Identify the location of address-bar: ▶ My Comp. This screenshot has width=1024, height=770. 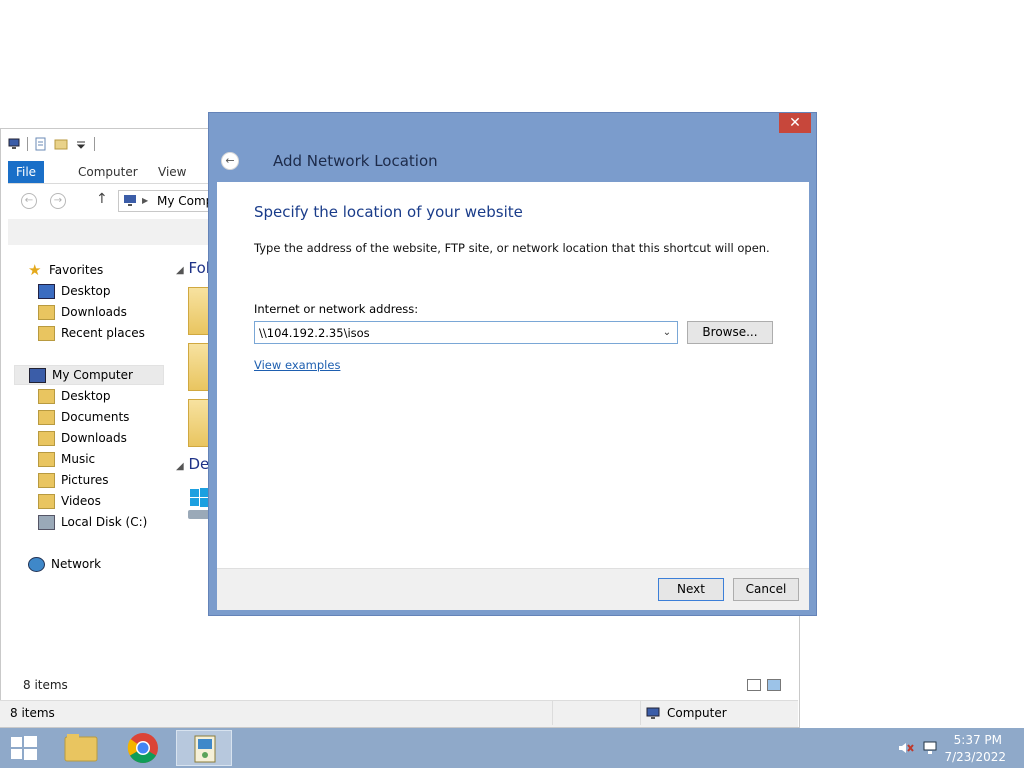
(168, 201).